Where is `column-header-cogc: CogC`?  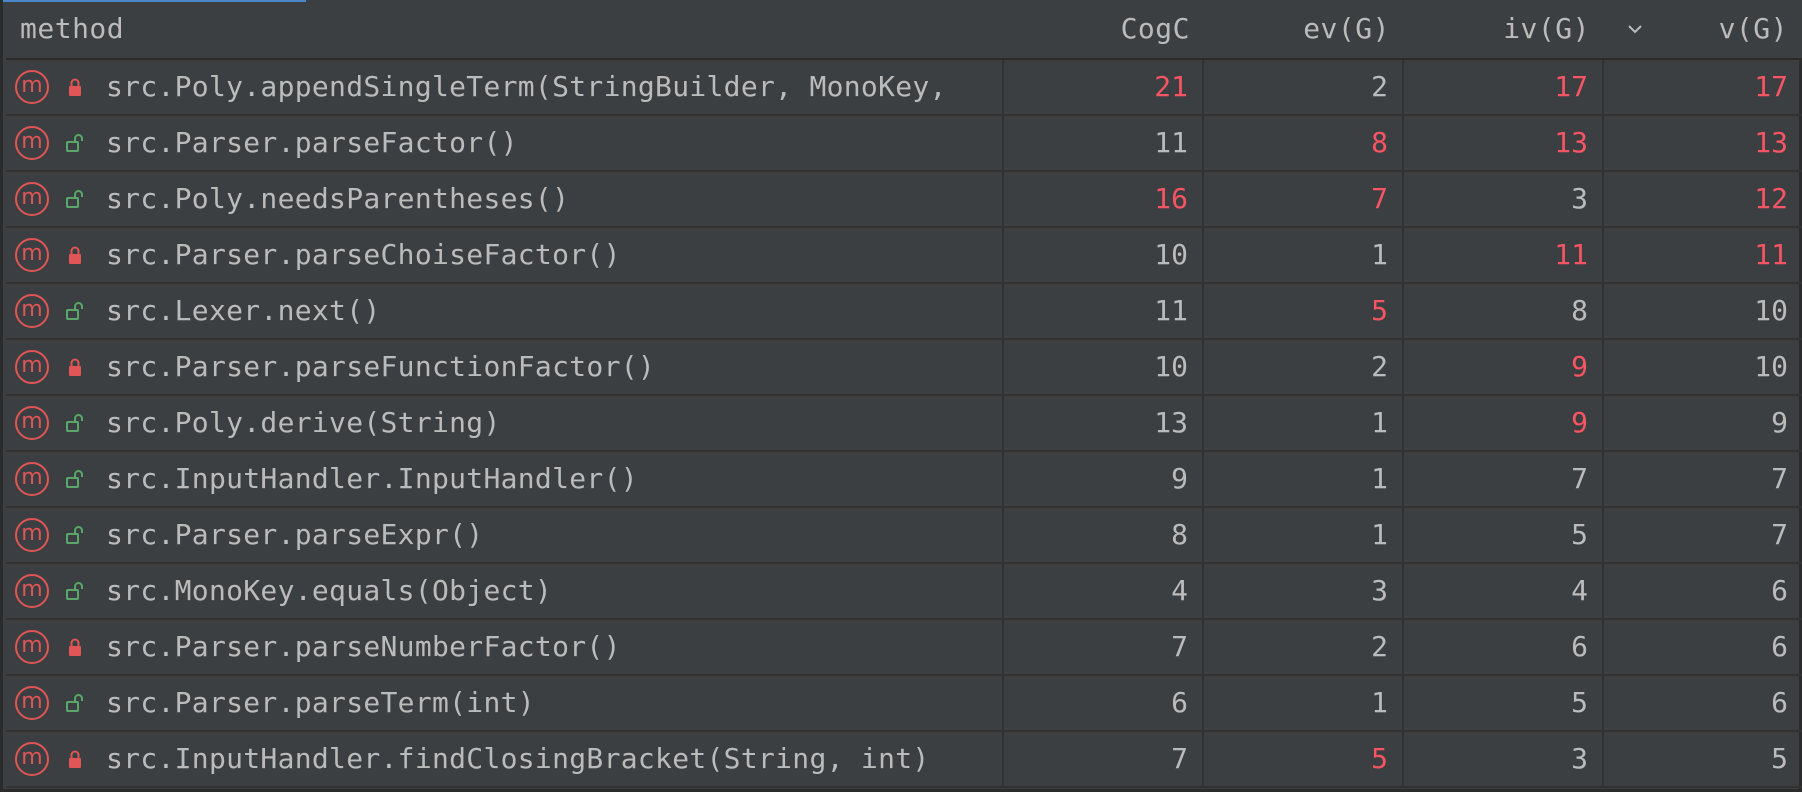 column-header-cogc: CogC is located at coordinates (1097, 29).